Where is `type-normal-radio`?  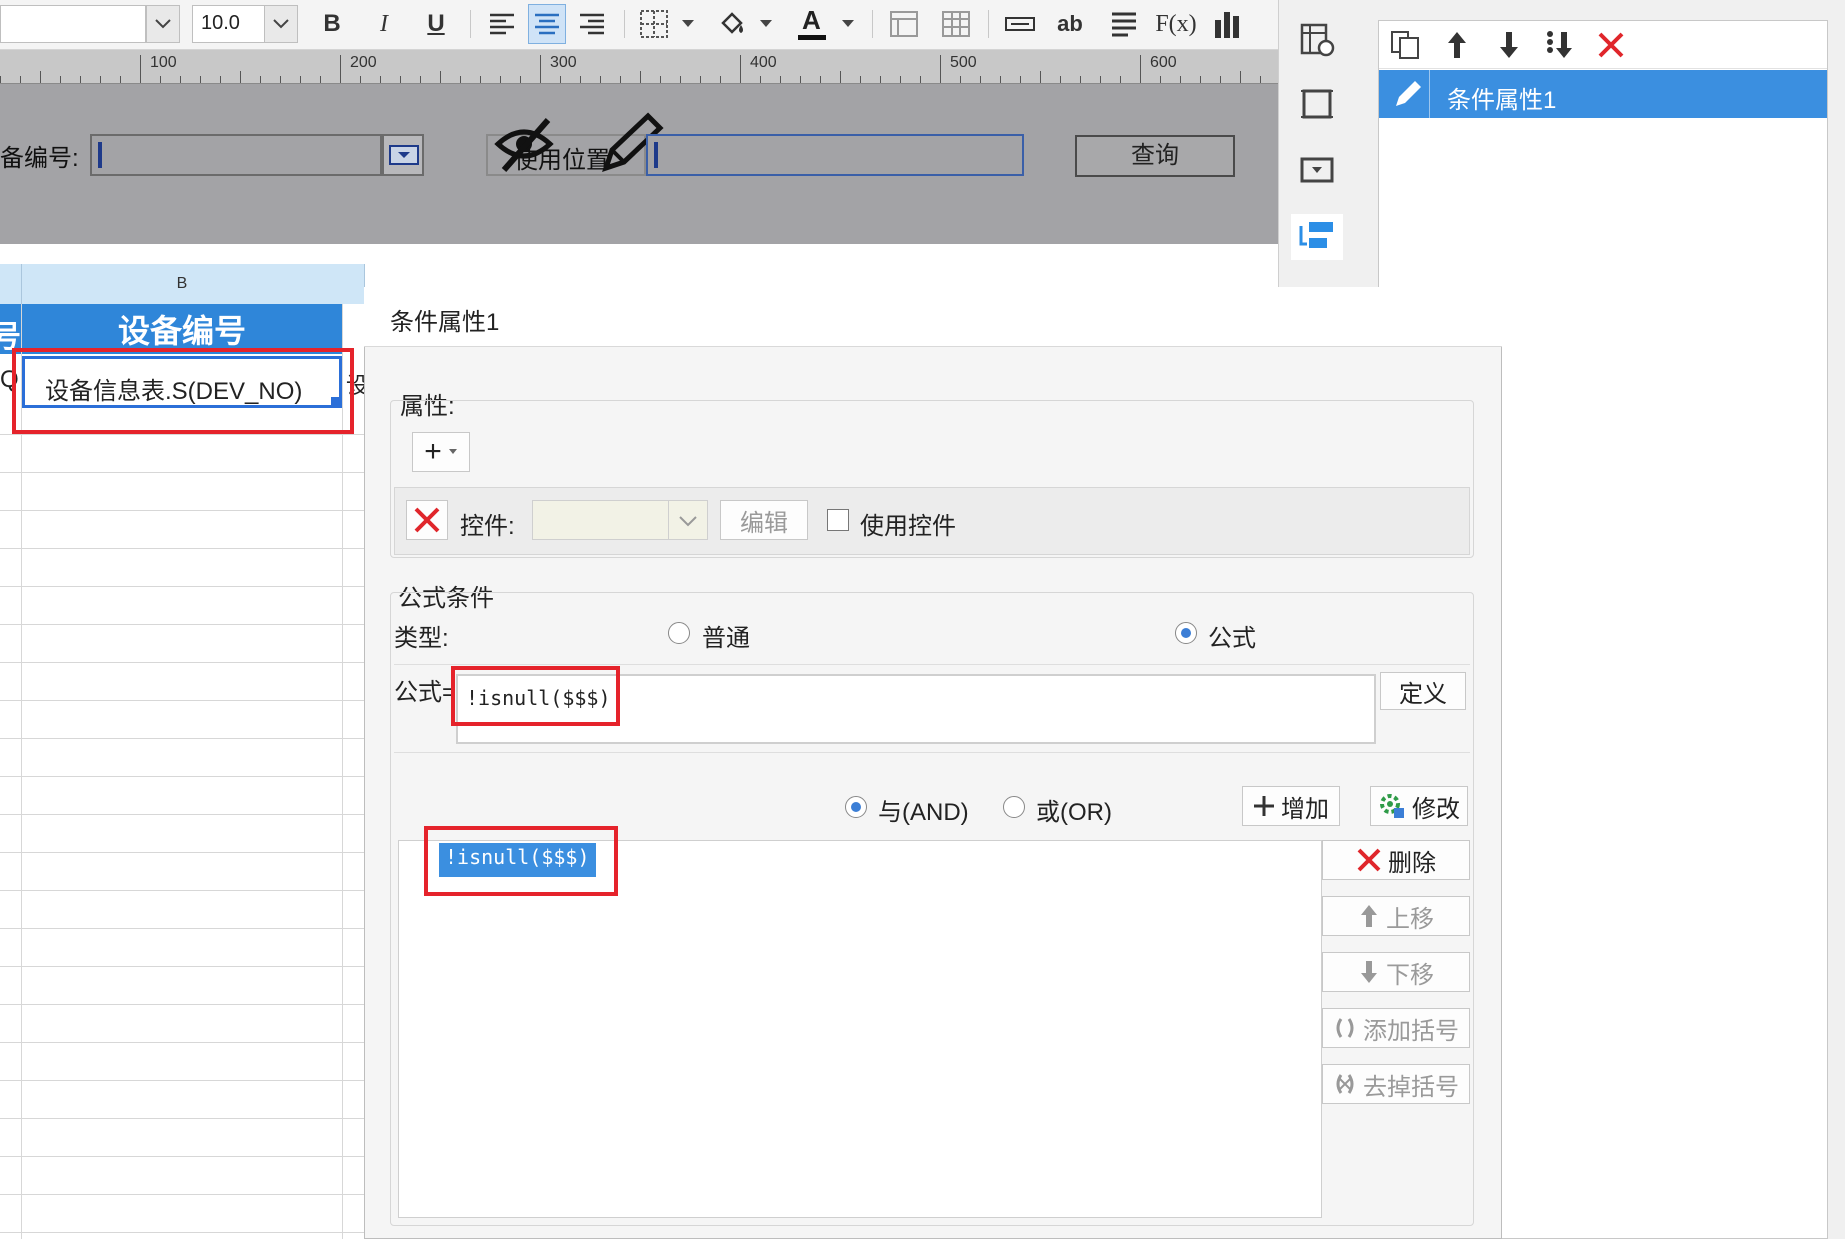
type-normal-radio is located at coordinates (679, 633).